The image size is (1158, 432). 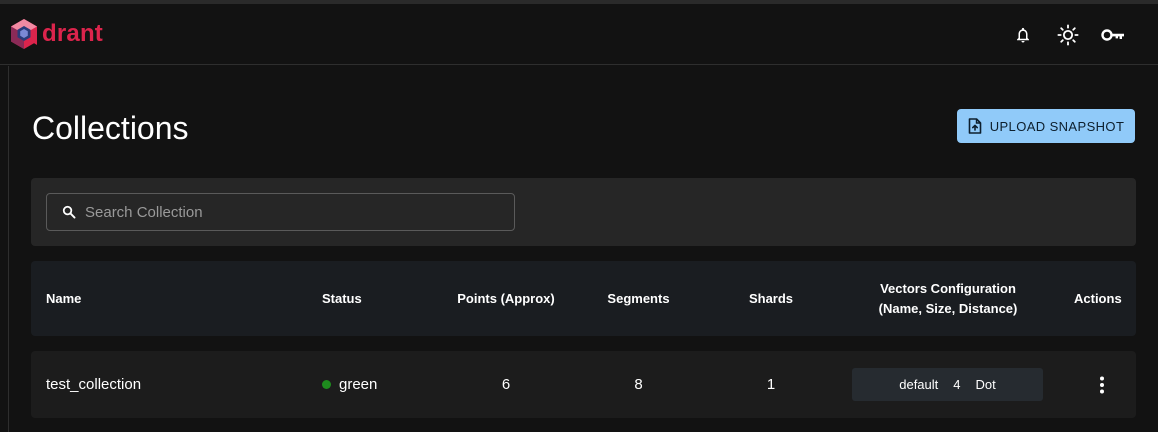 I want to click on column-header-name: Name, so click(x=63, y=298).